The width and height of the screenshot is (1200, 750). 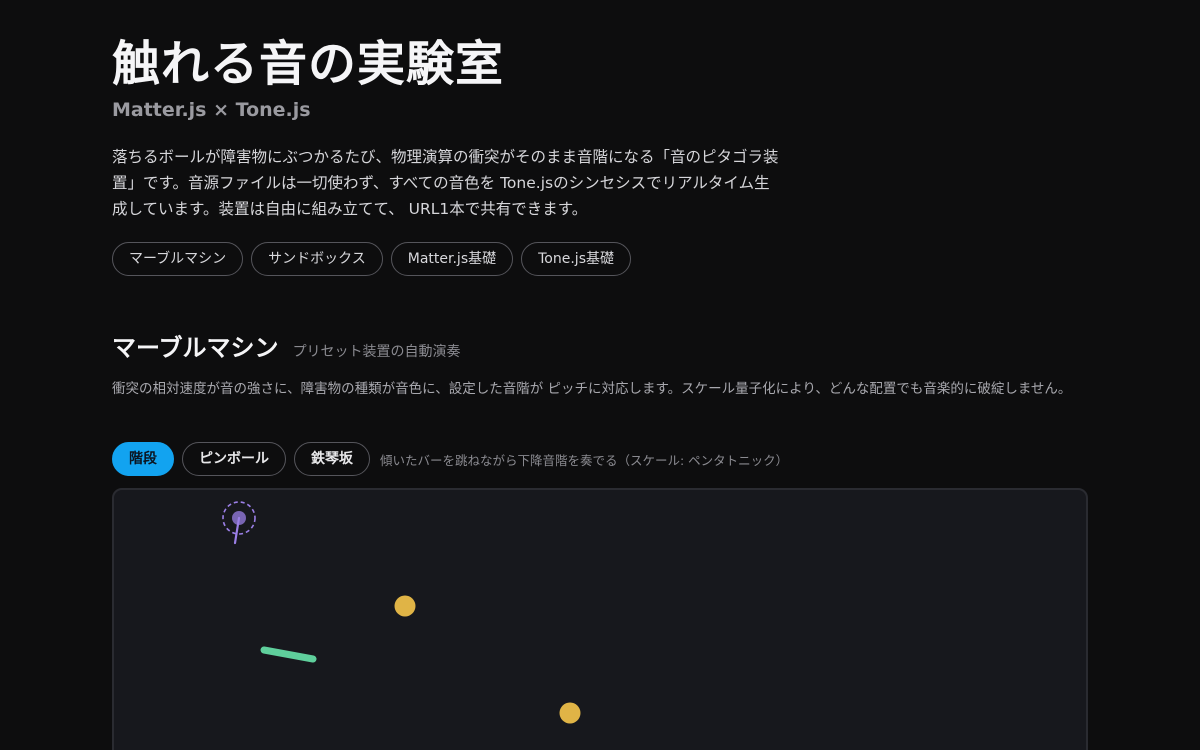 I want to click on topic-tabs: マーブルマシン サンドボックス Matter.js基礎 Tone.js基礎, so click(x=371, y=259).